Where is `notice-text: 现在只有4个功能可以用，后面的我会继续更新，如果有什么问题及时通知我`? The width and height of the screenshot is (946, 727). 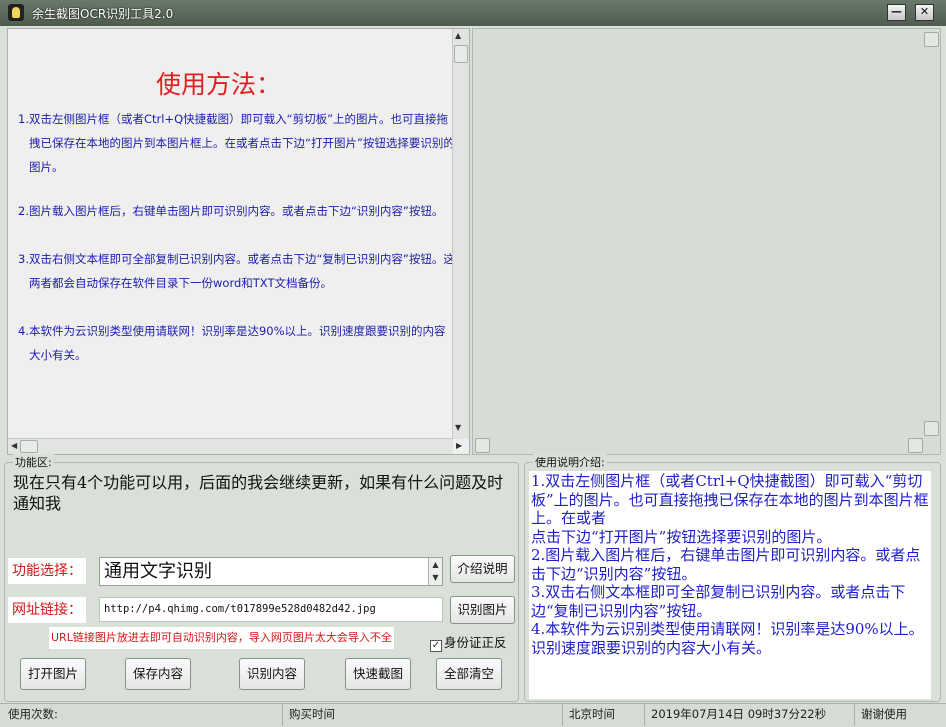 notice-text: 现在只有4个功能可以用，后面的我会继续更新，如果有什么问题及时通知我 is located at coordinates (258, 493).